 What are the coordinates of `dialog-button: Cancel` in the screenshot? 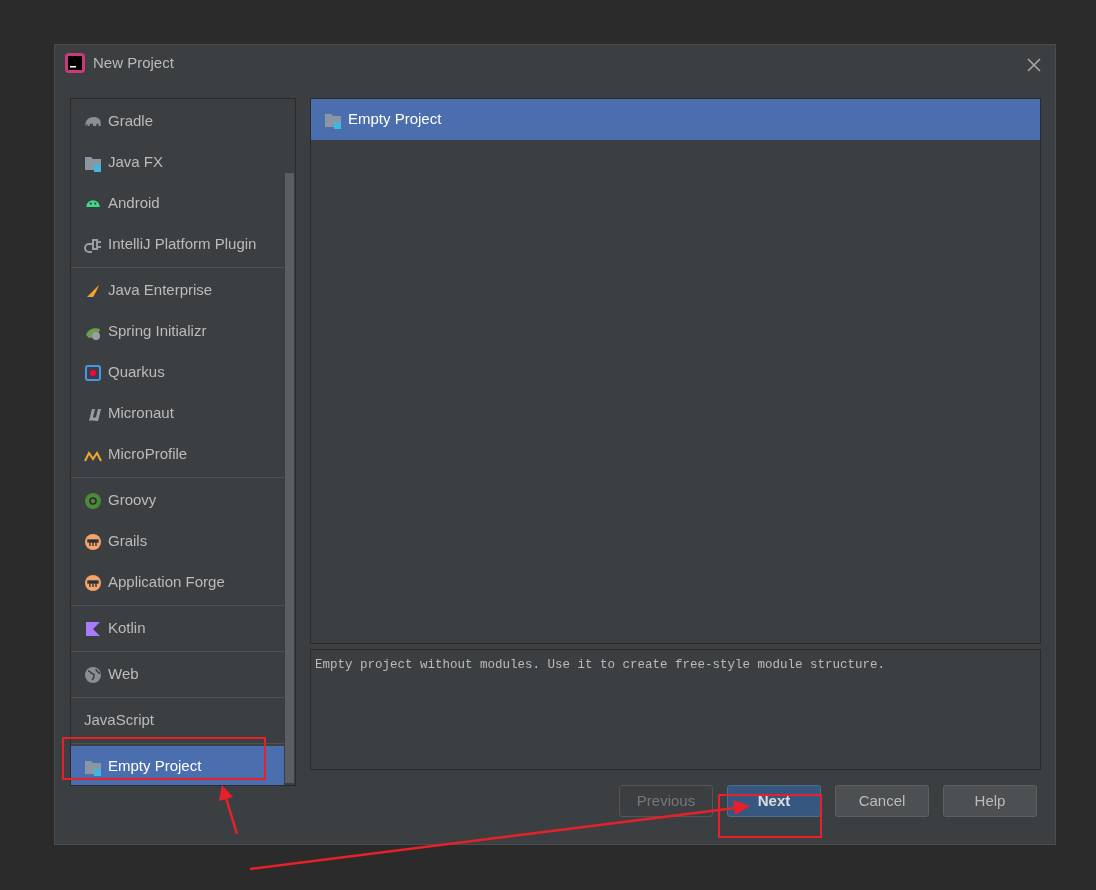 It's located at (882, 801).